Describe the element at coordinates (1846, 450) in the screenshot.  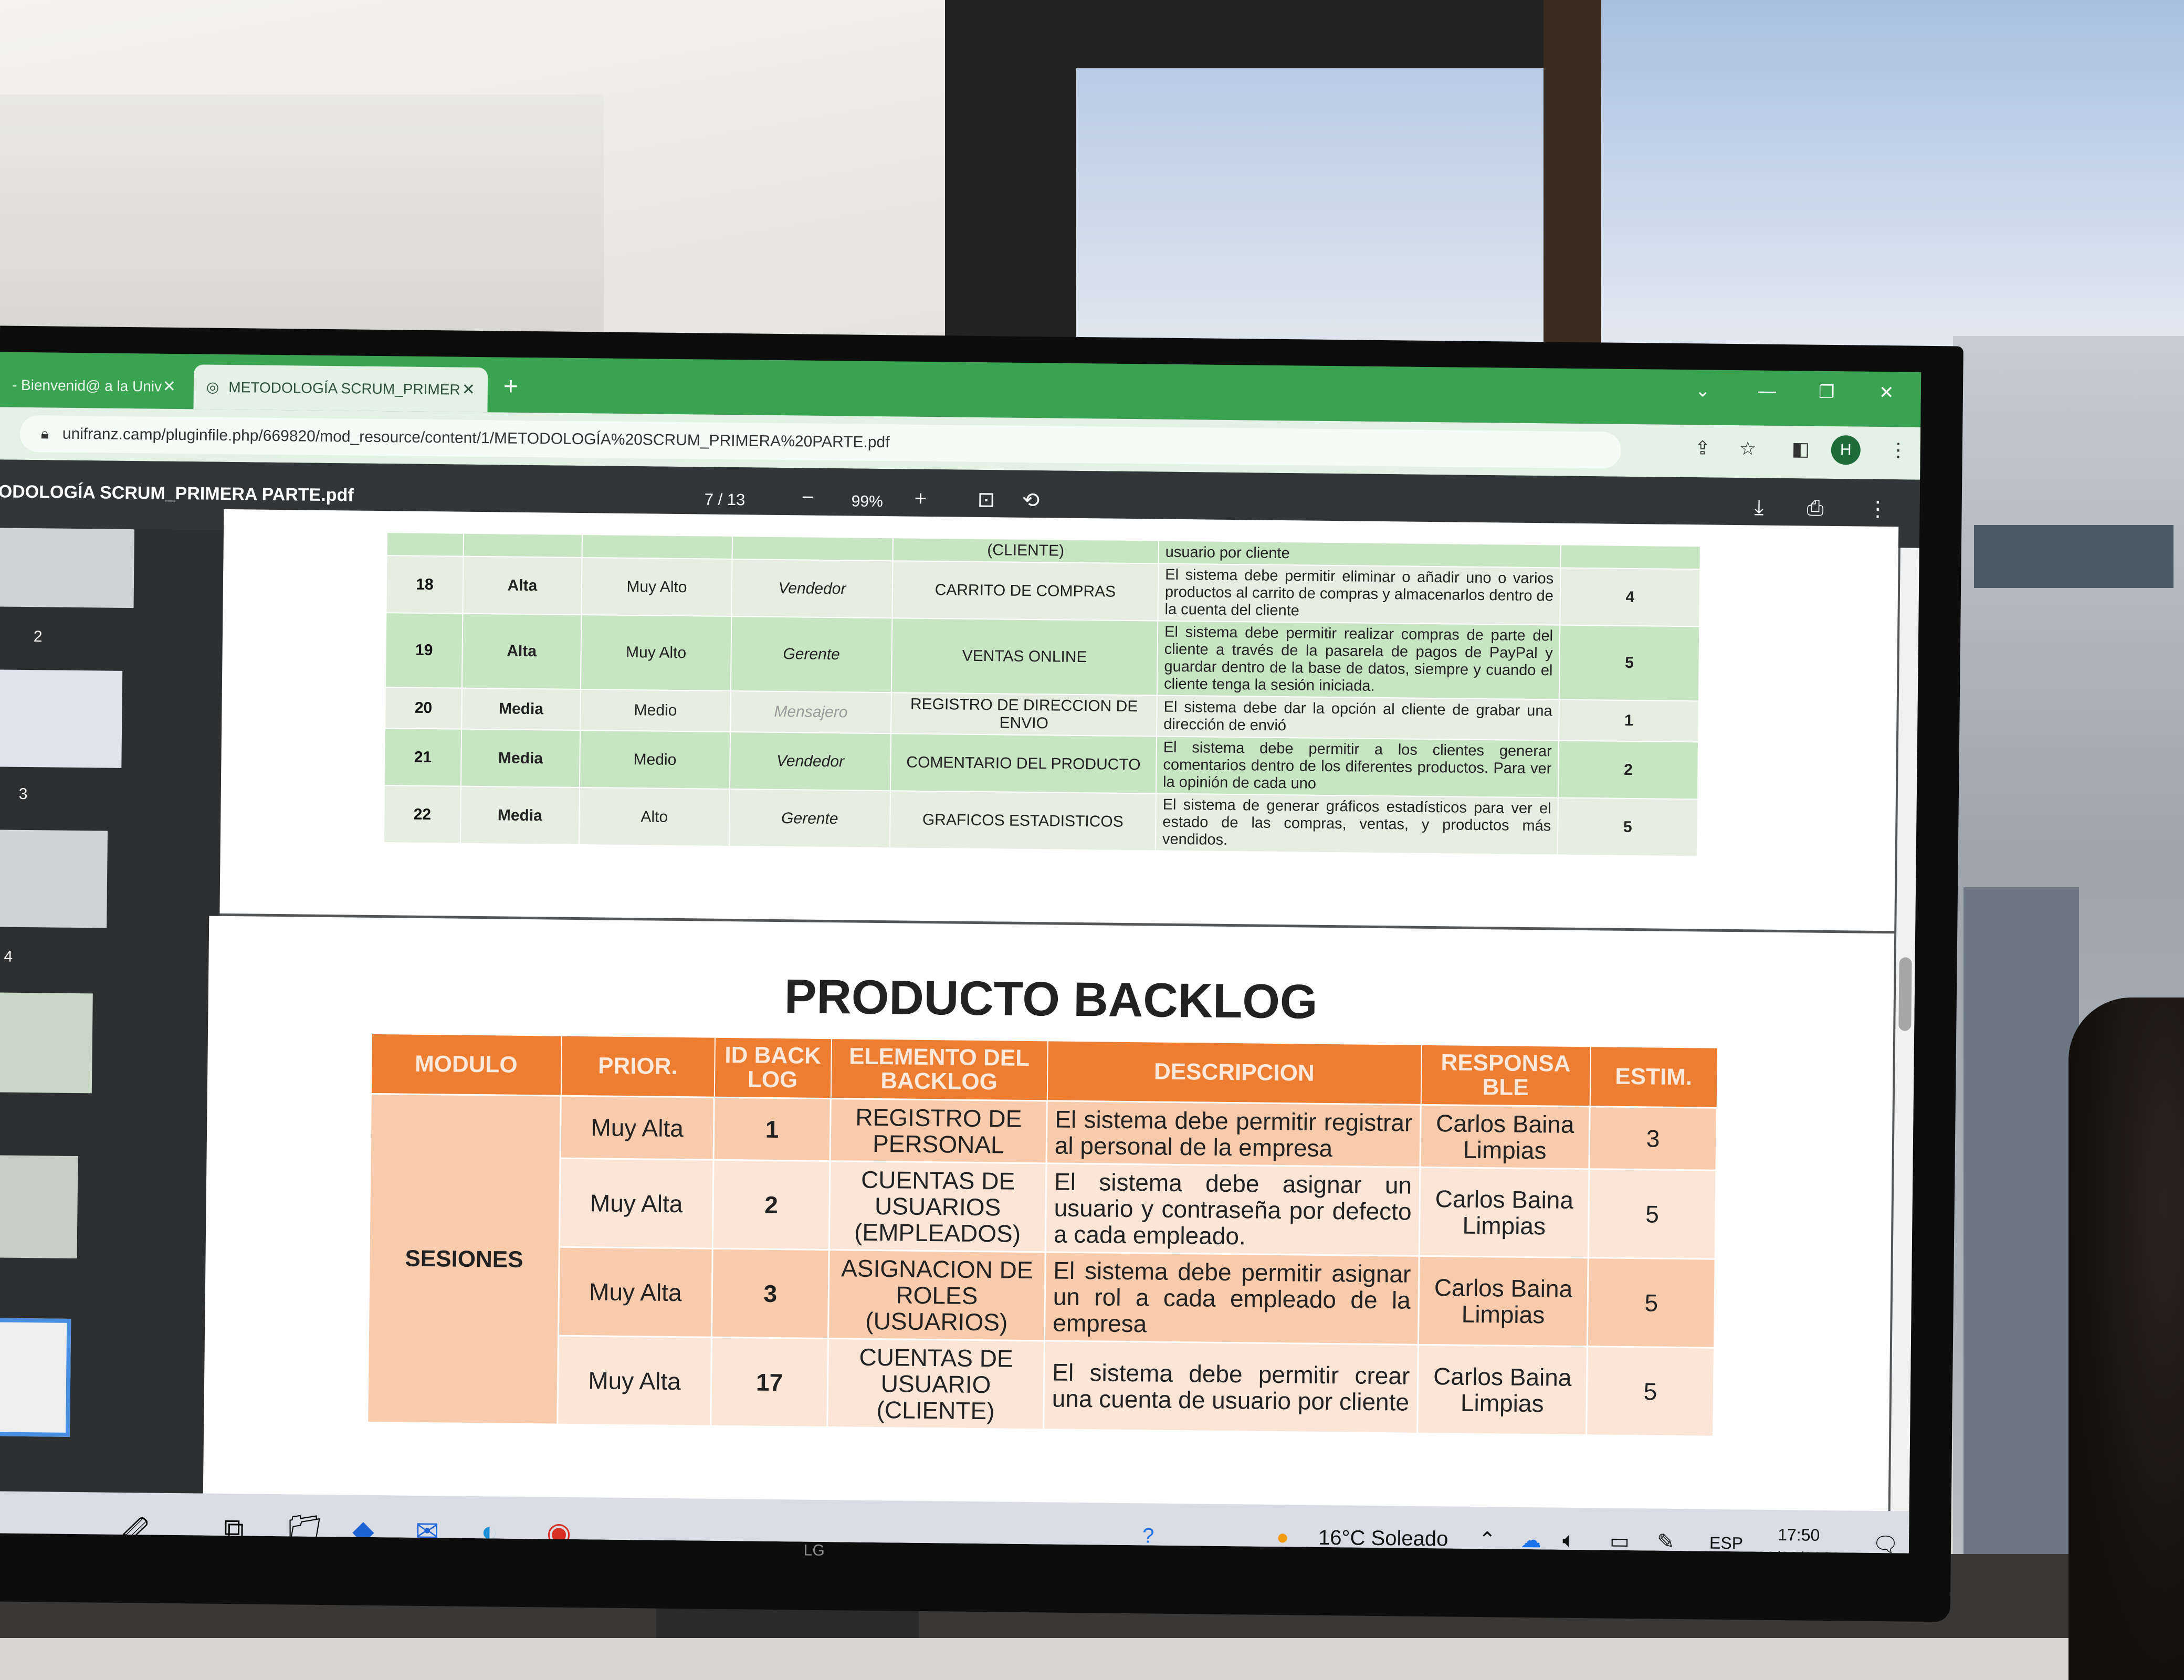
I see `avatar: H` at that location.